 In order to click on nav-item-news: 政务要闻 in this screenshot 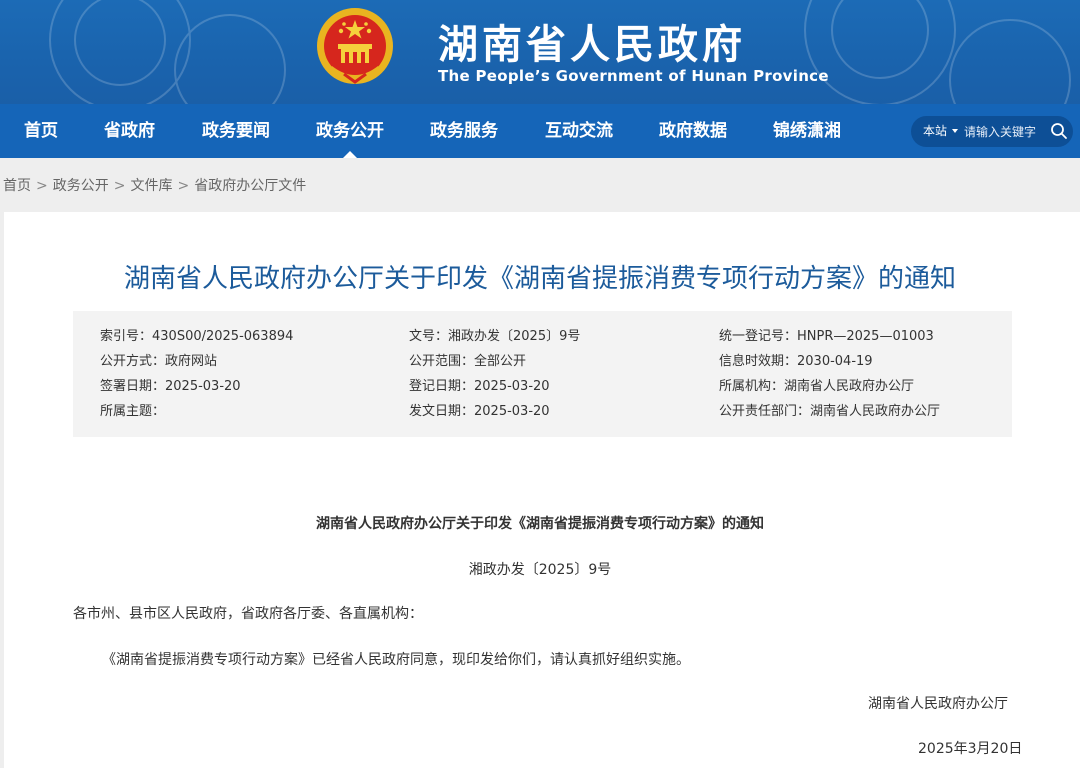, I will do `click(236, 131)`.